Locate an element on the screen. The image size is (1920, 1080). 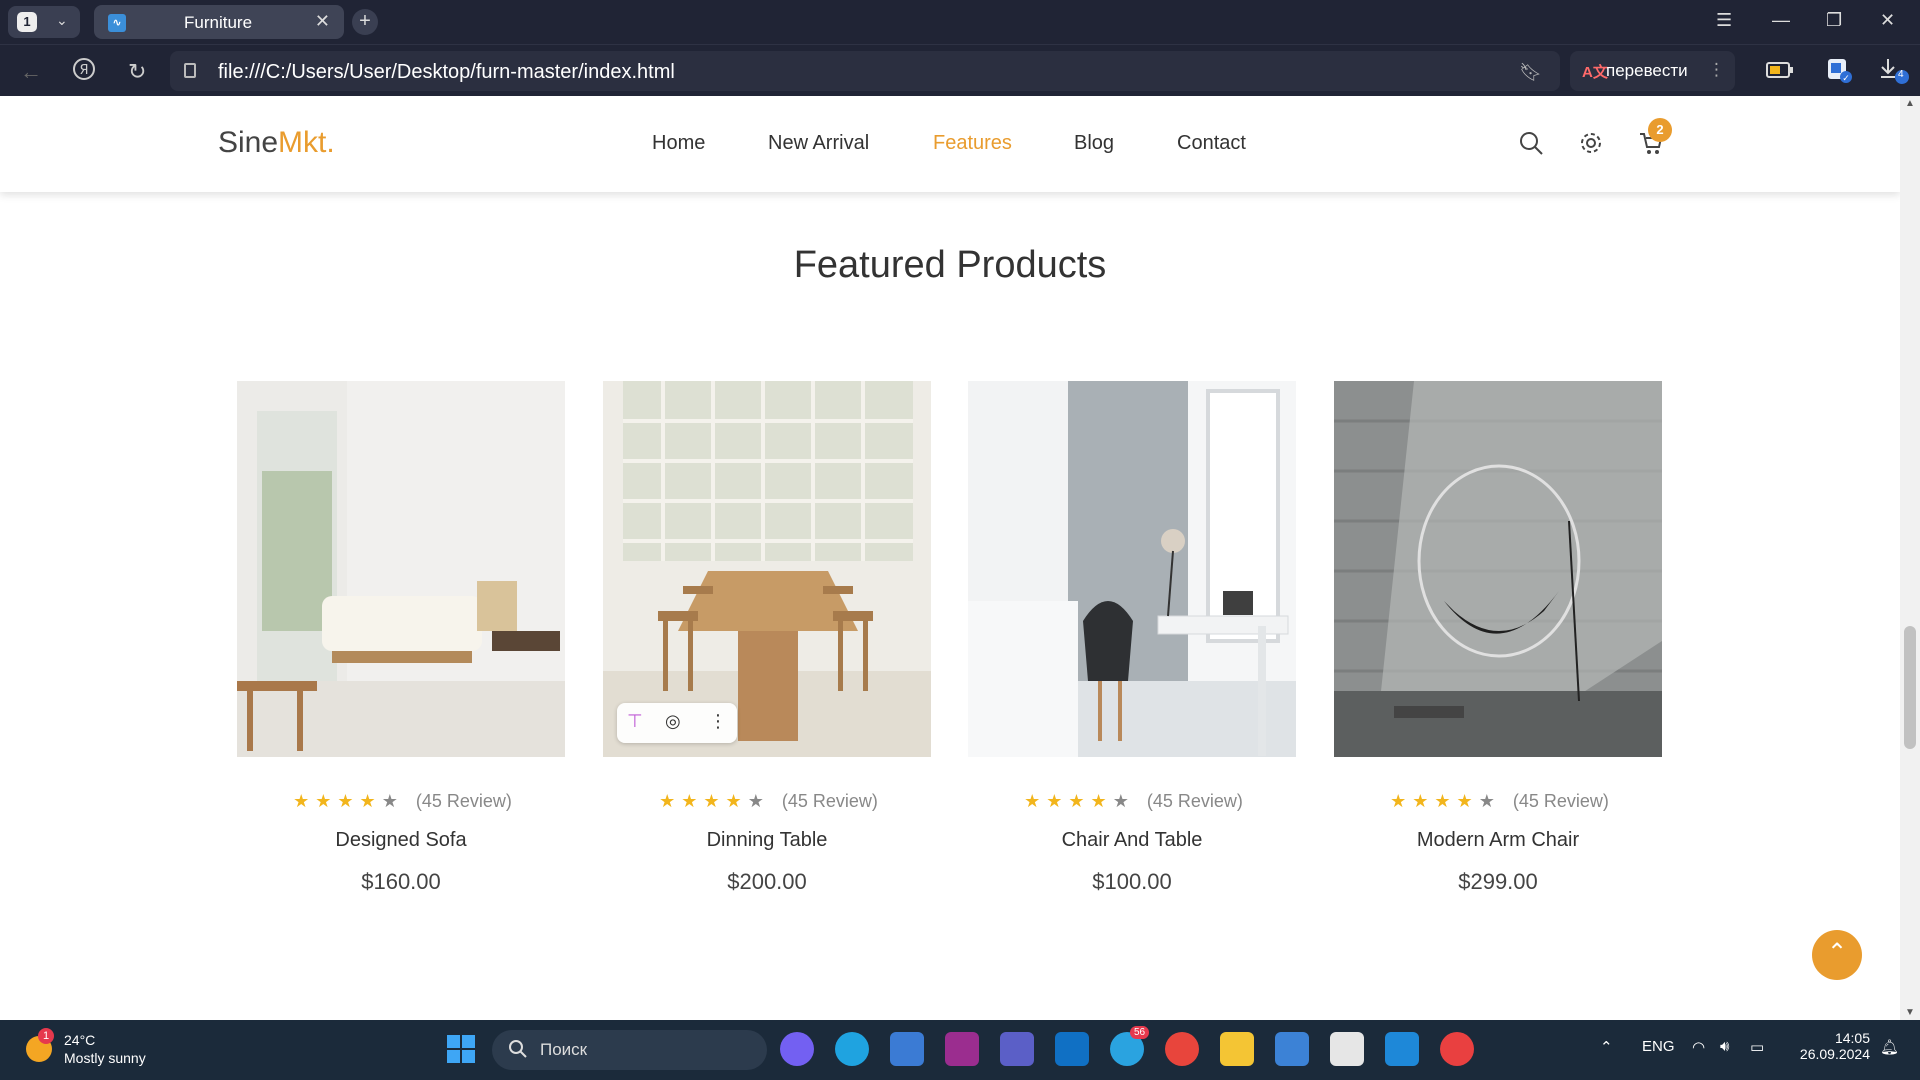
winrar-icon is located at coordinates (962, 1049).